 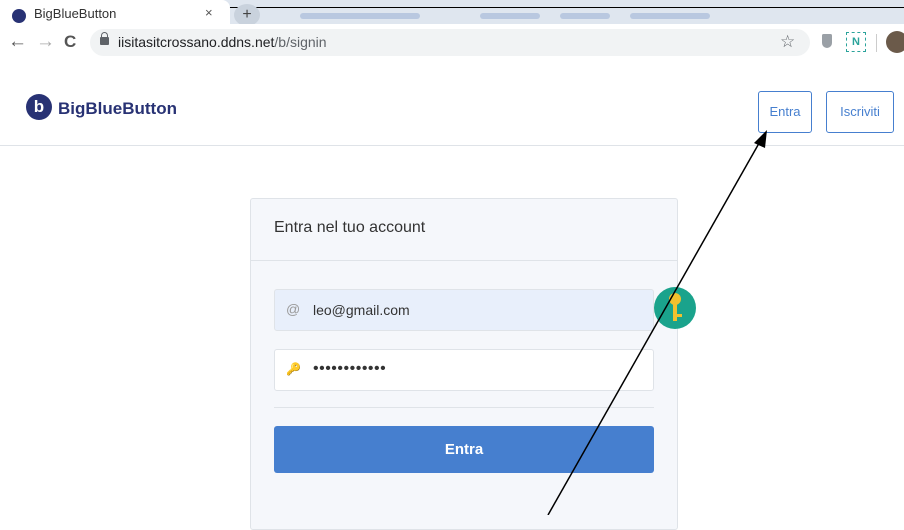 What do you see at coordinates (787, 42) in the screenshot?
I see `star-icon: ☆` at bounding box center [787, 42].